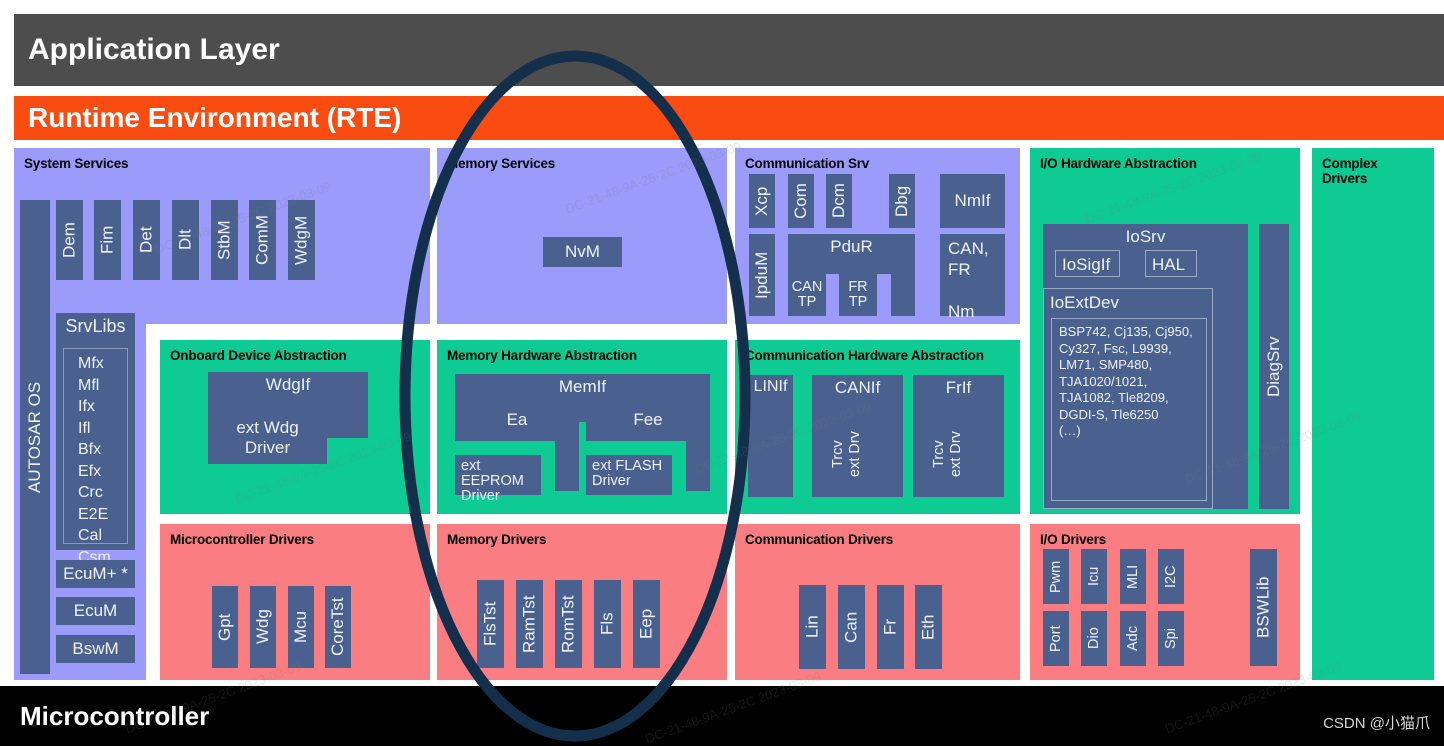  What do you see at coordinates (1350, 171) in the screenshot?
I see `complex-drivers-title: Complex Drivers` at bounding box center [1350, 171].